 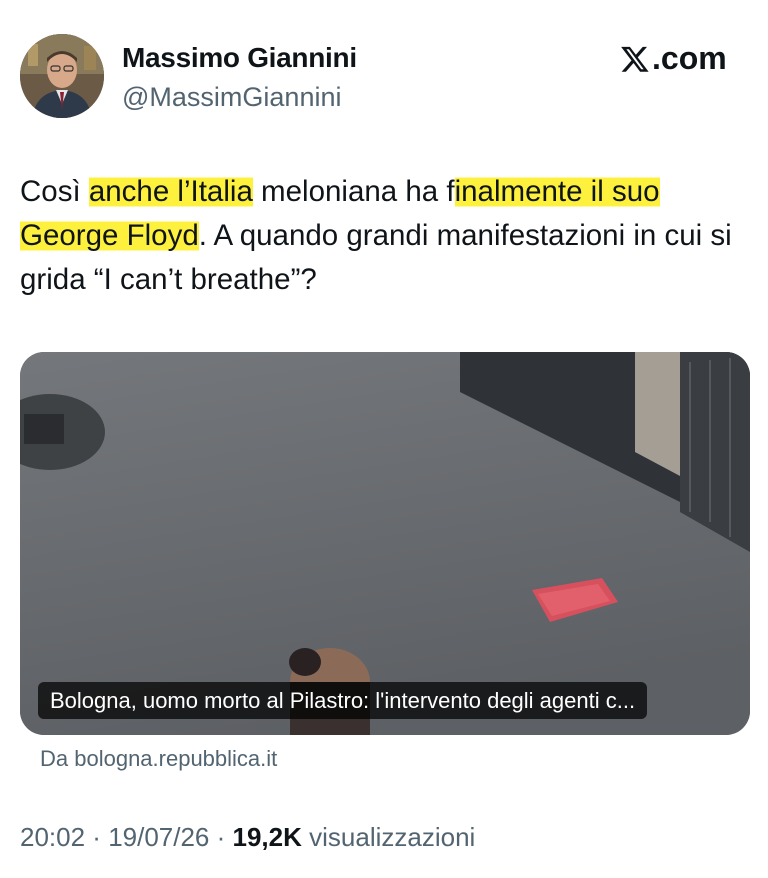 I want to click on x-logo-icon, so click(x=635, y=59).